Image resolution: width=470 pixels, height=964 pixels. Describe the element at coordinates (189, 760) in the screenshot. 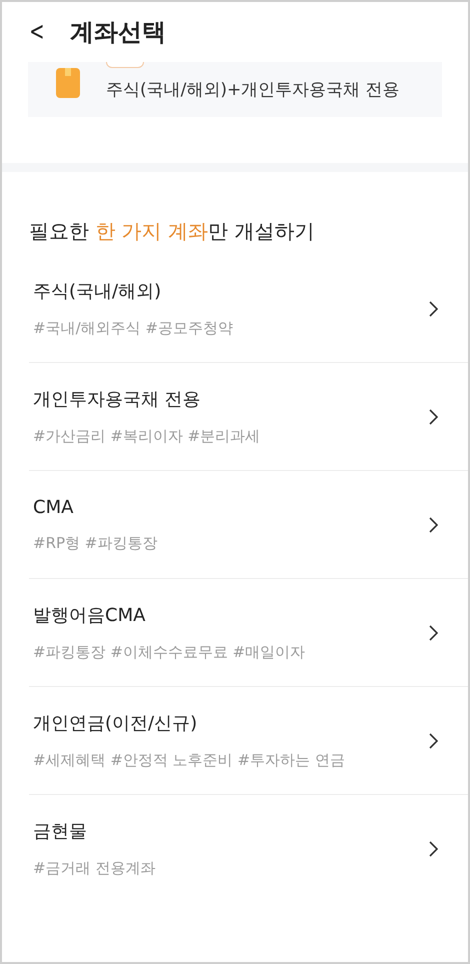

I see `account-tags: #세제혜택 #안정적 노후준비 #투자하는 연금` at that location.